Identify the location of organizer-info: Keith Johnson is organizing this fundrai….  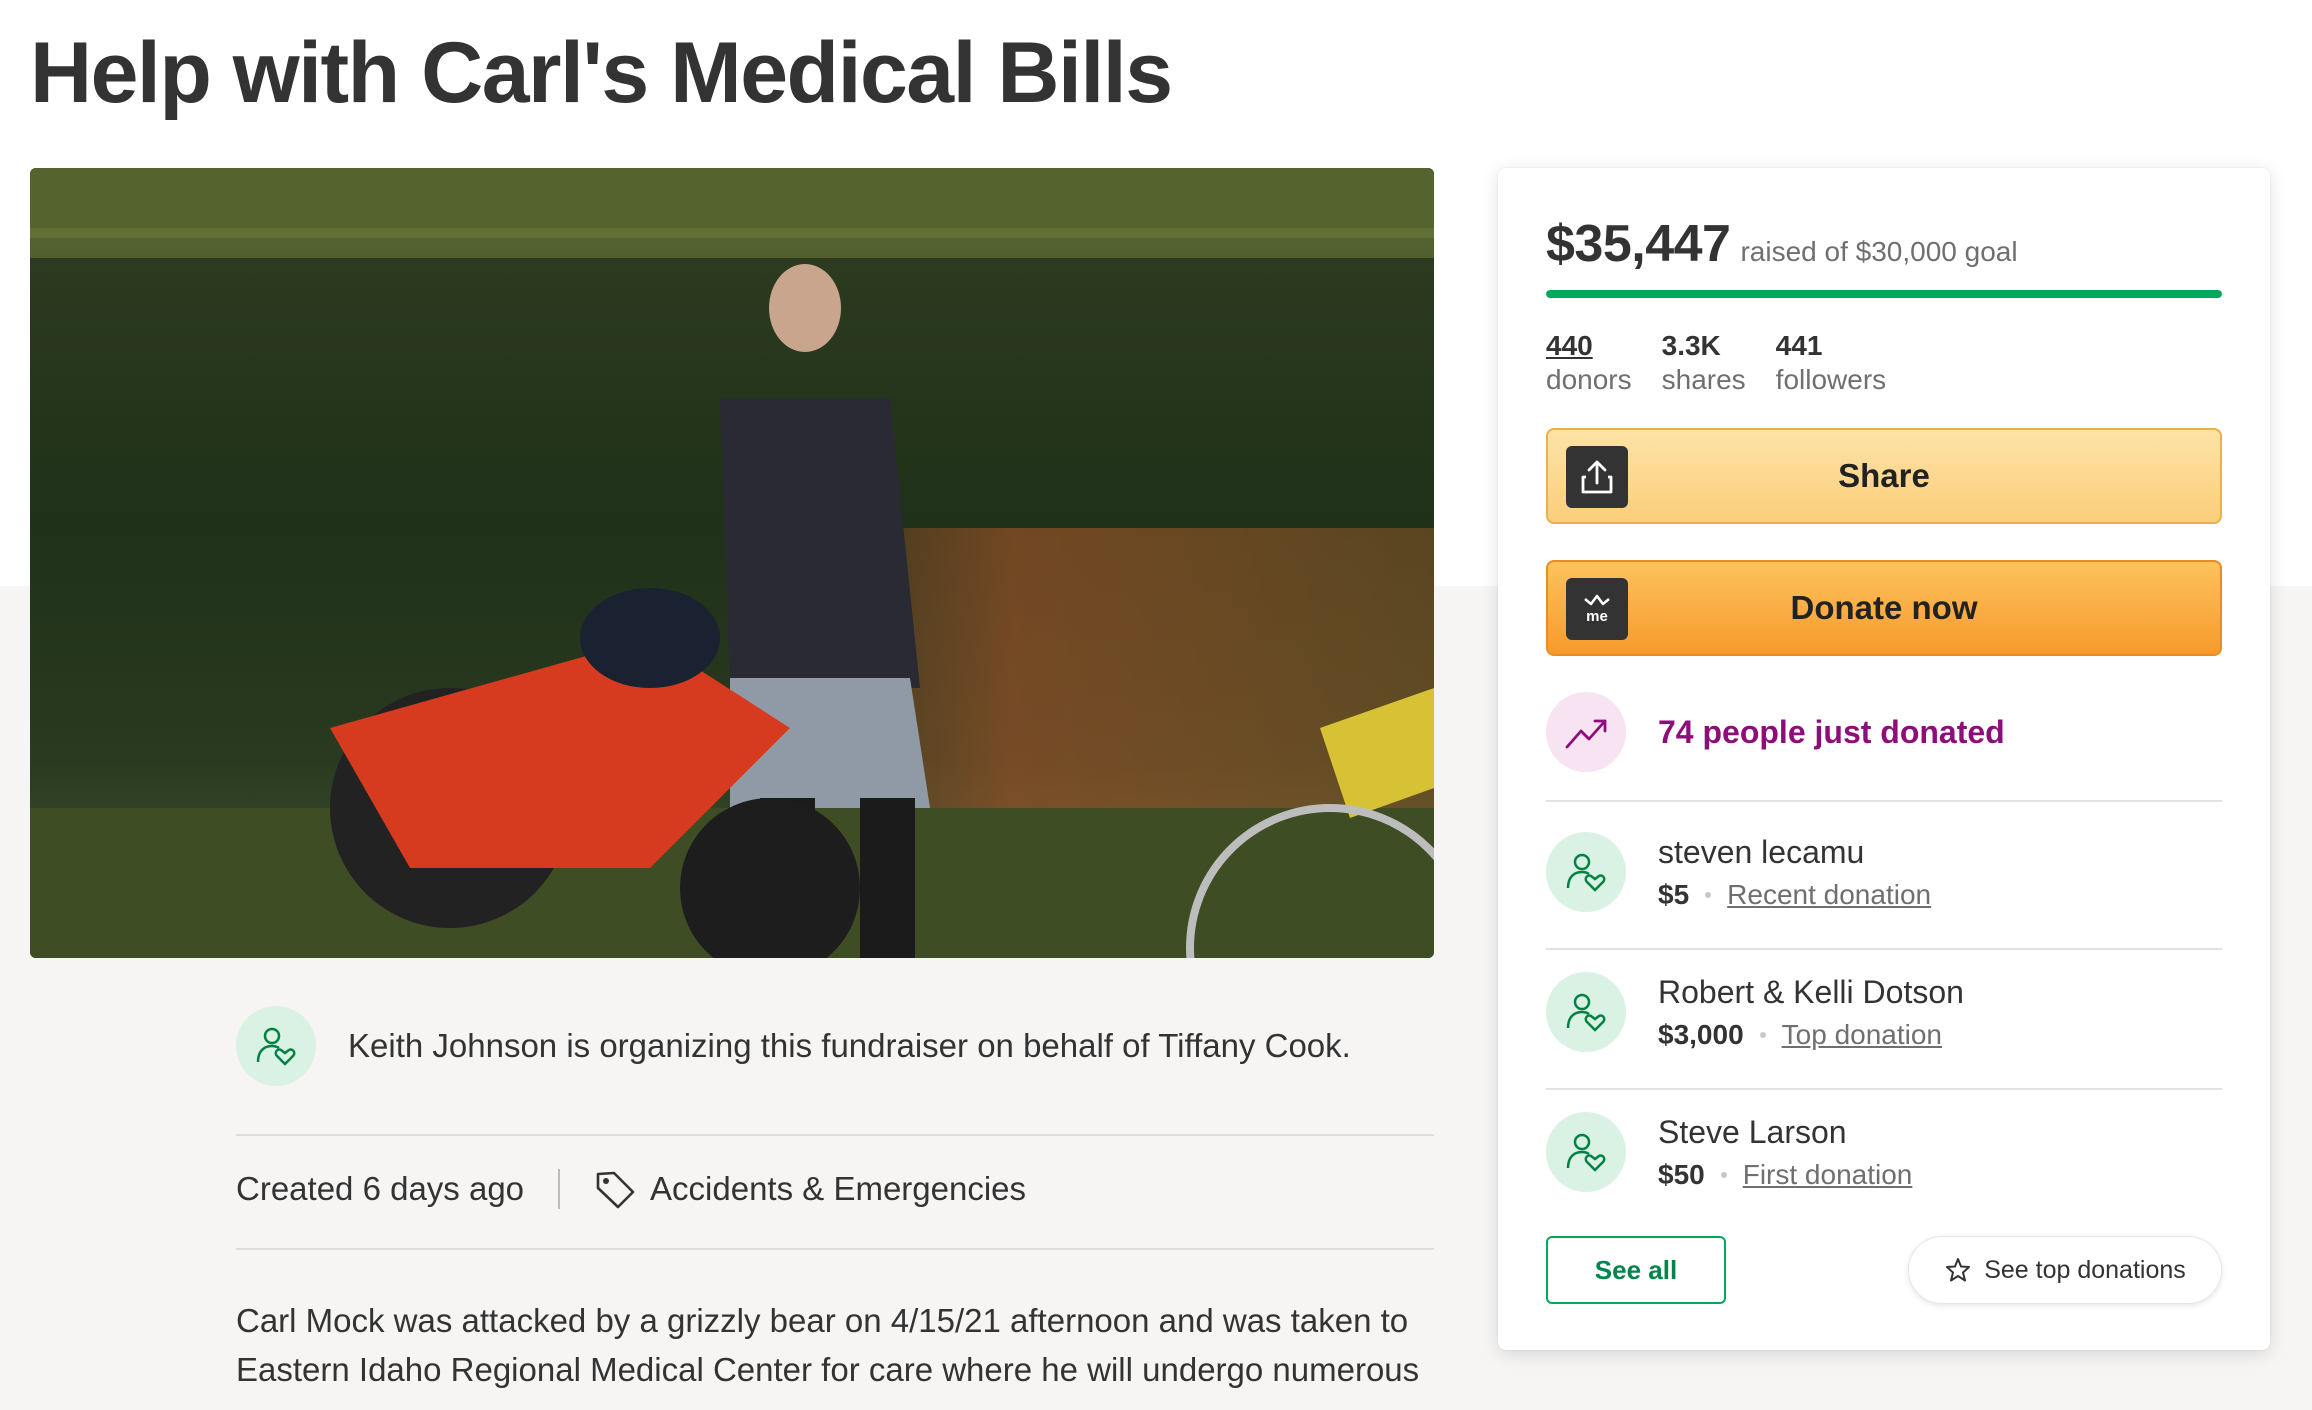
(793, 1046).